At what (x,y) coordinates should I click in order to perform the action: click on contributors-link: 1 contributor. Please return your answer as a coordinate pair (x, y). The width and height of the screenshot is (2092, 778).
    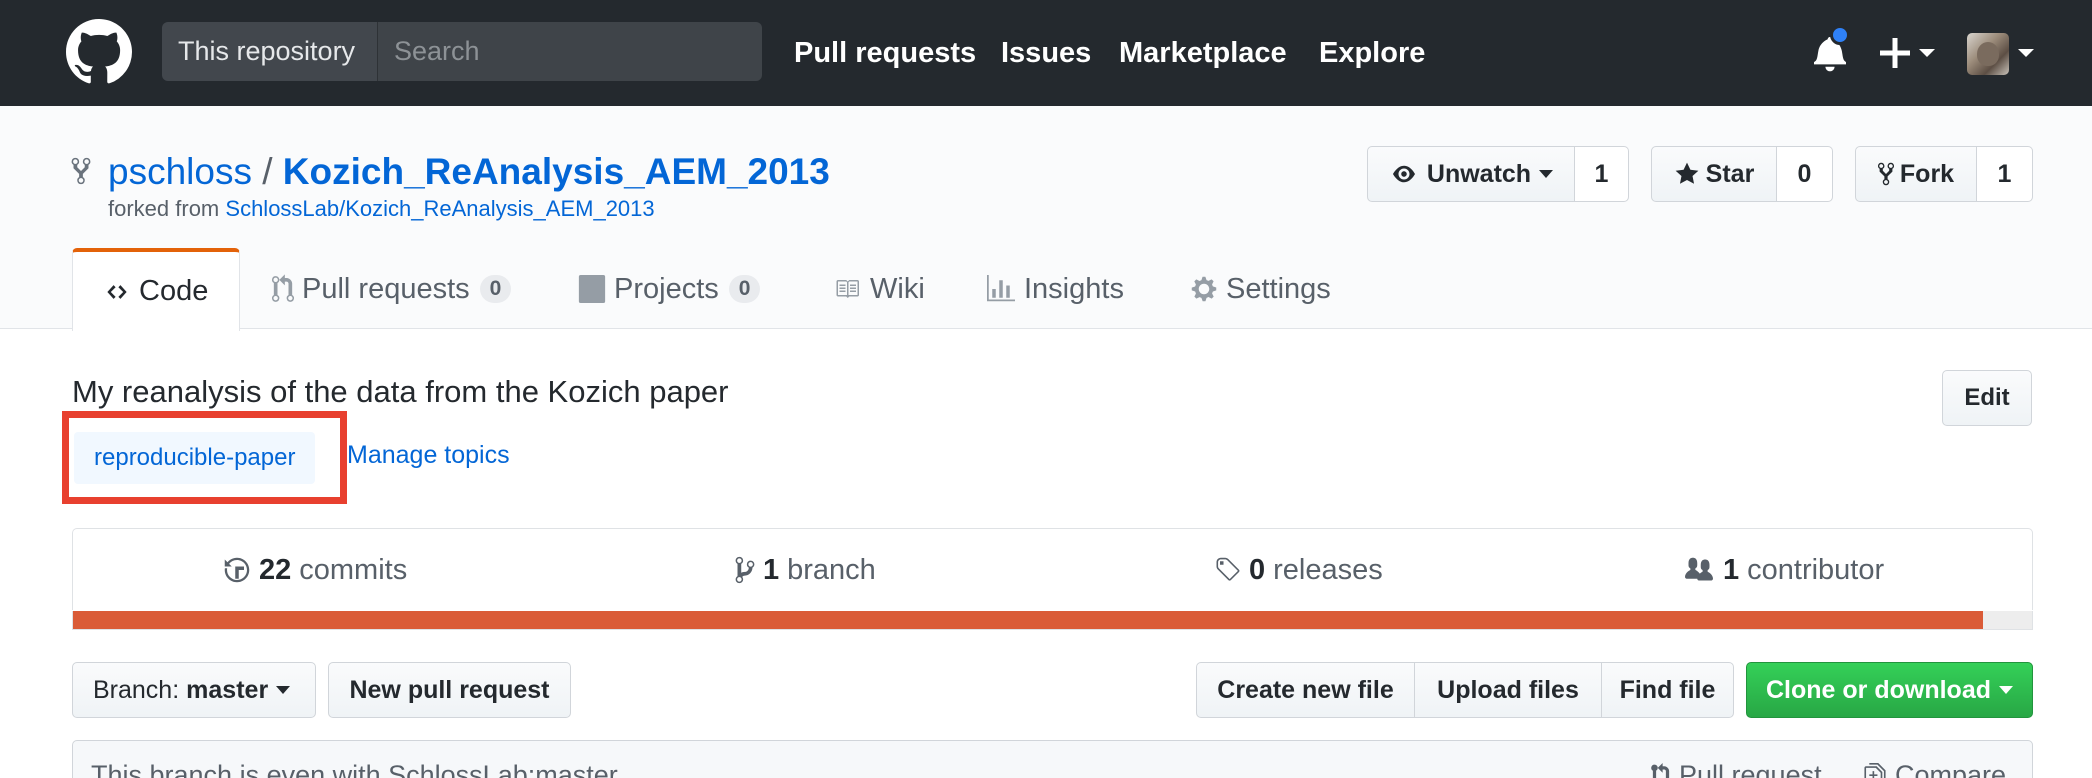
    Looking at the image, I should click on (1783, 570).